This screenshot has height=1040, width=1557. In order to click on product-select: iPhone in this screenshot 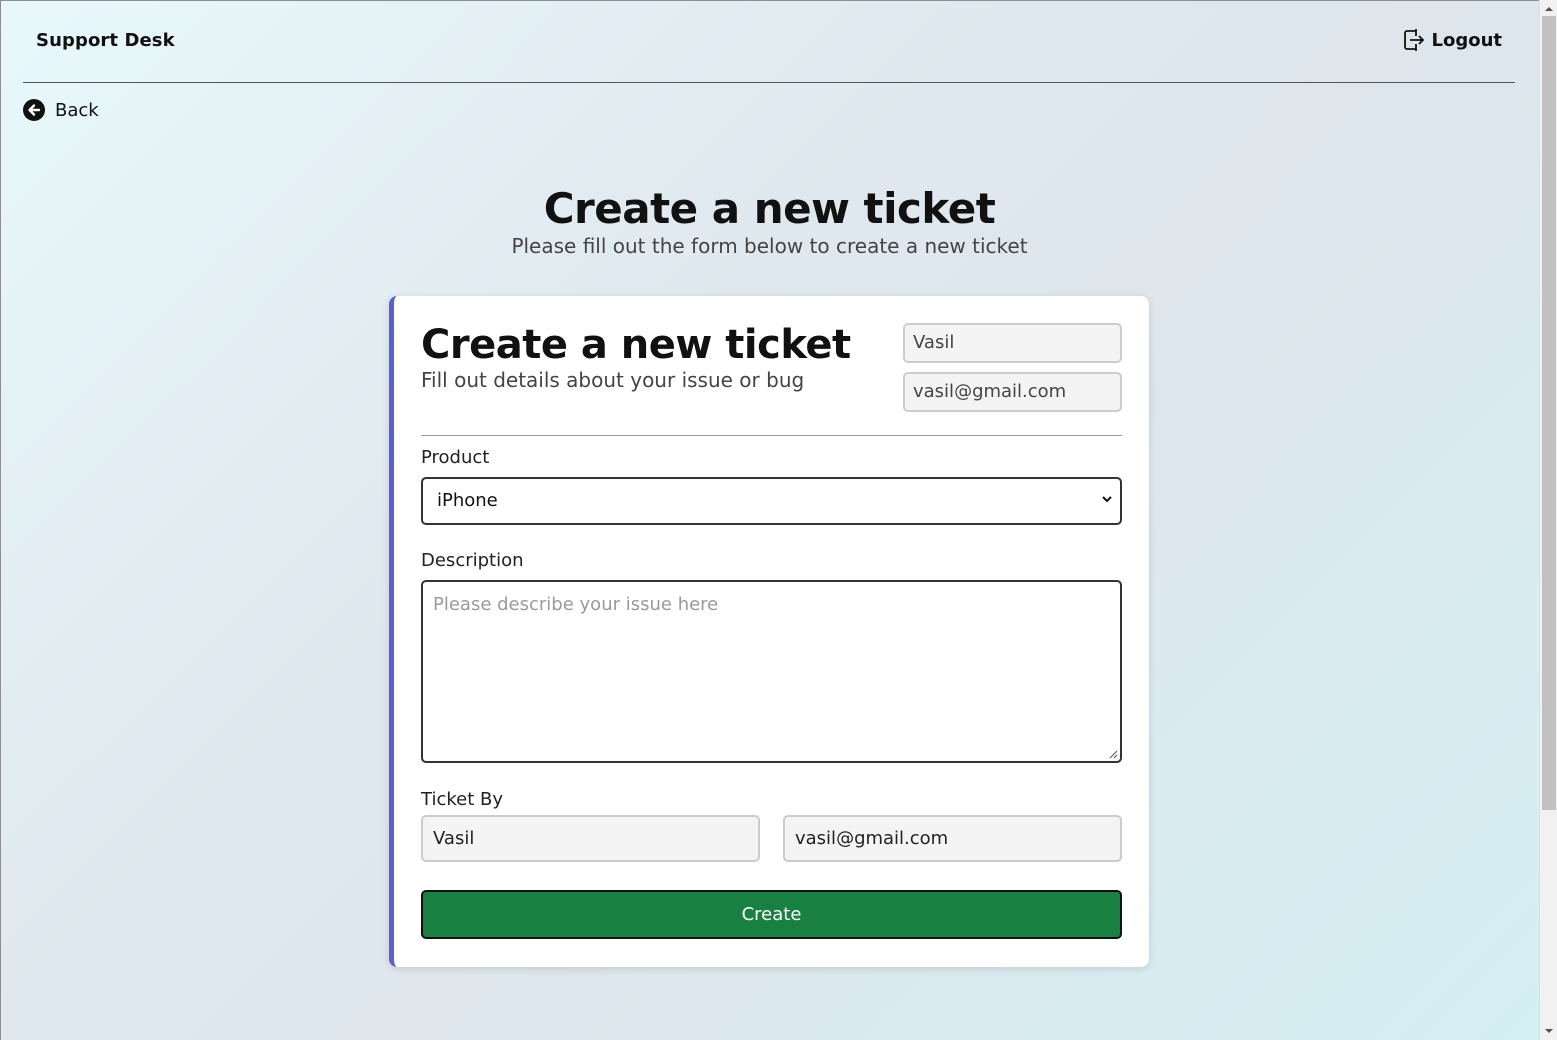, I will do `click(771, 501)`.